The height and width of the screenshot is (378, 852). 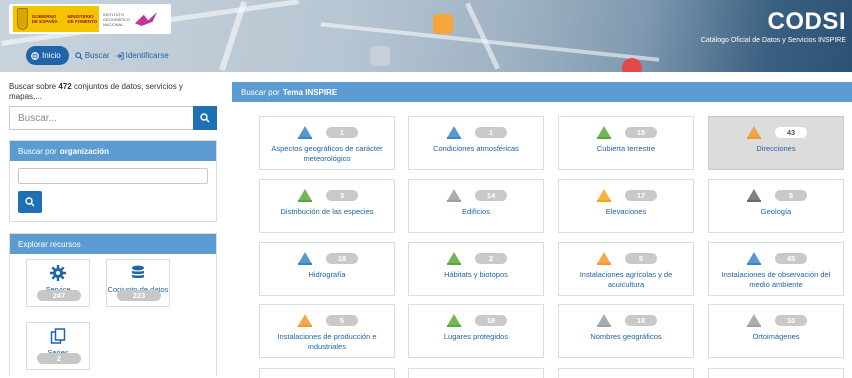 What do you see at coordinates (139, 295) in the screenshot?
I see `resource-dataset-count: 223` at bounding box center [139, 295].